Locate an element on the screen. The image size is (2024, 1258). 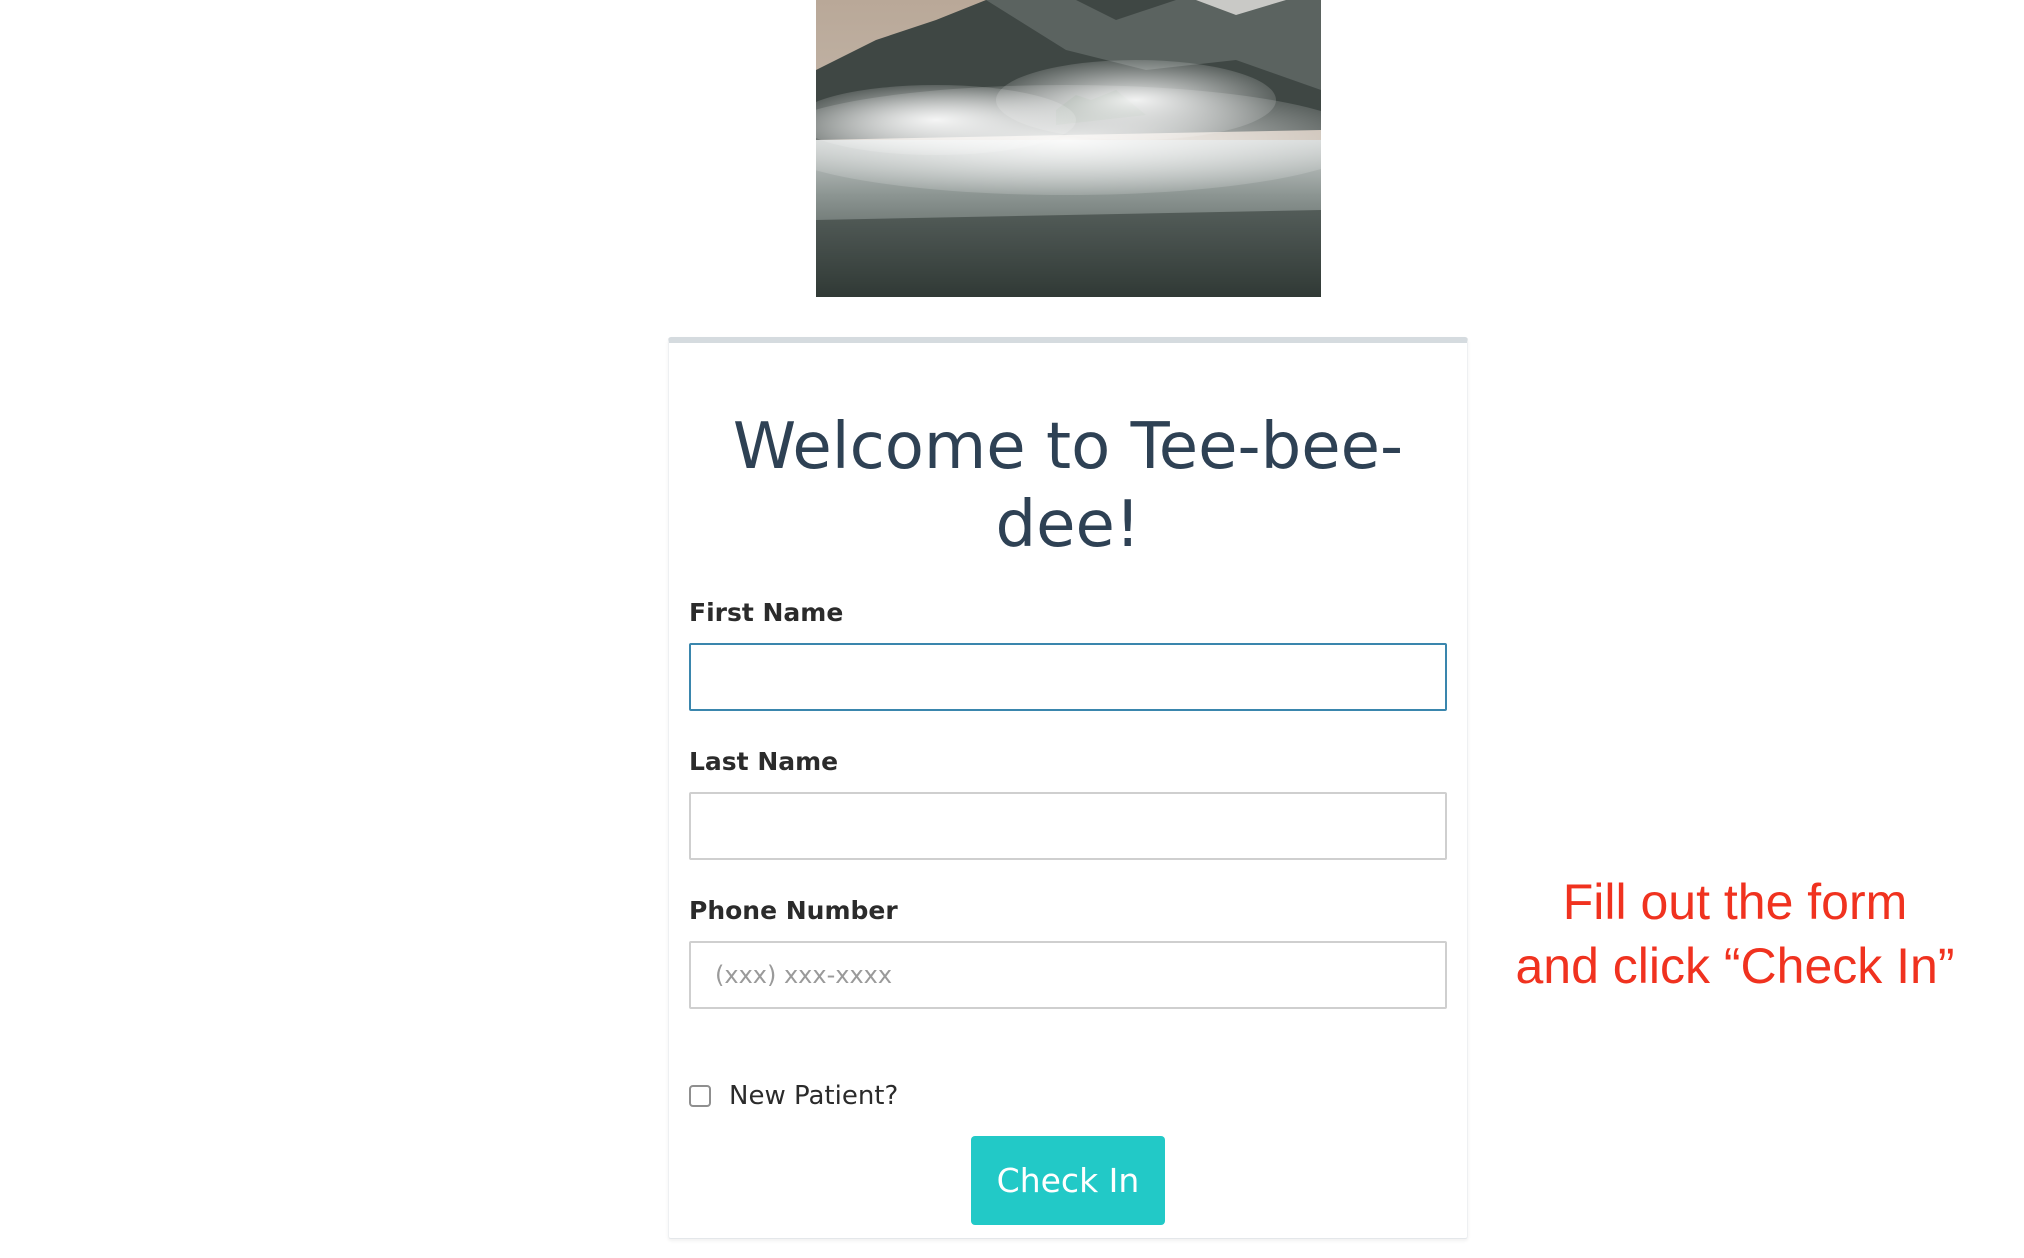
new-patient-checkbox is located at coordinates (700, 1096).